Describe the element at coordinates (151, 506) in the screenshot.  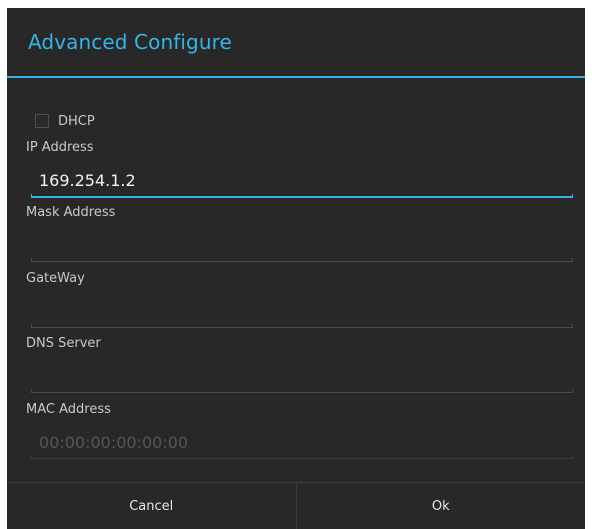
I see `cancel-button: Cancel` at that location.